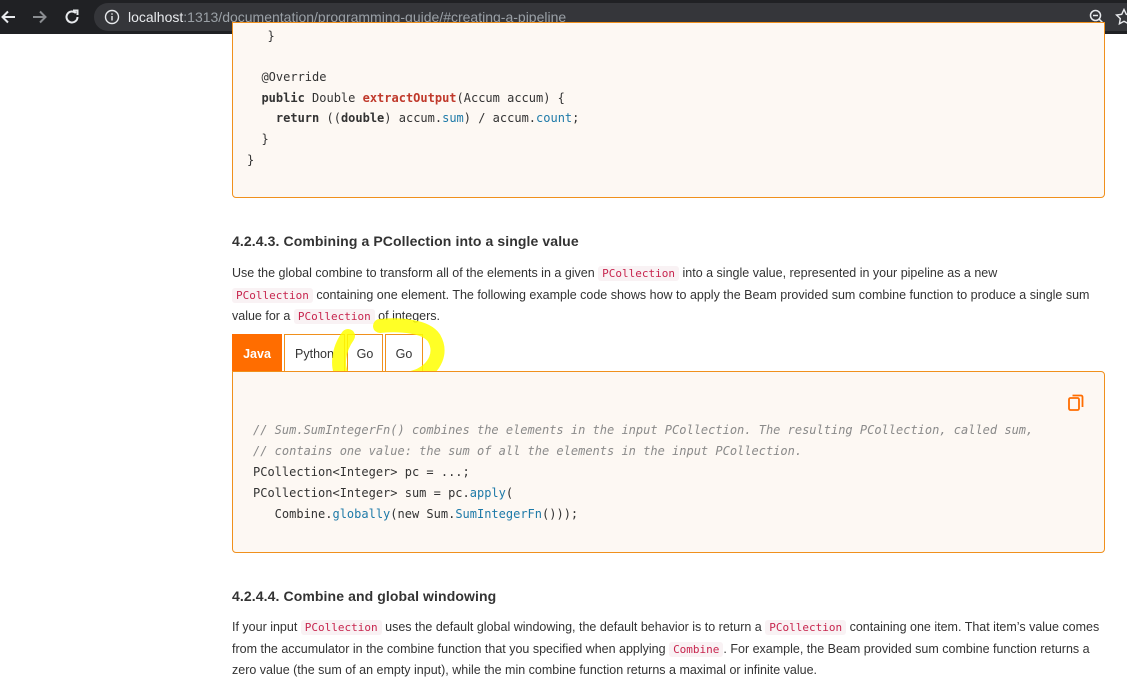 The width and height of the screenshot is (1127, 681). Describe the element at coordinates (112, 17) in the screenshot. I see `info-icon` at that location.